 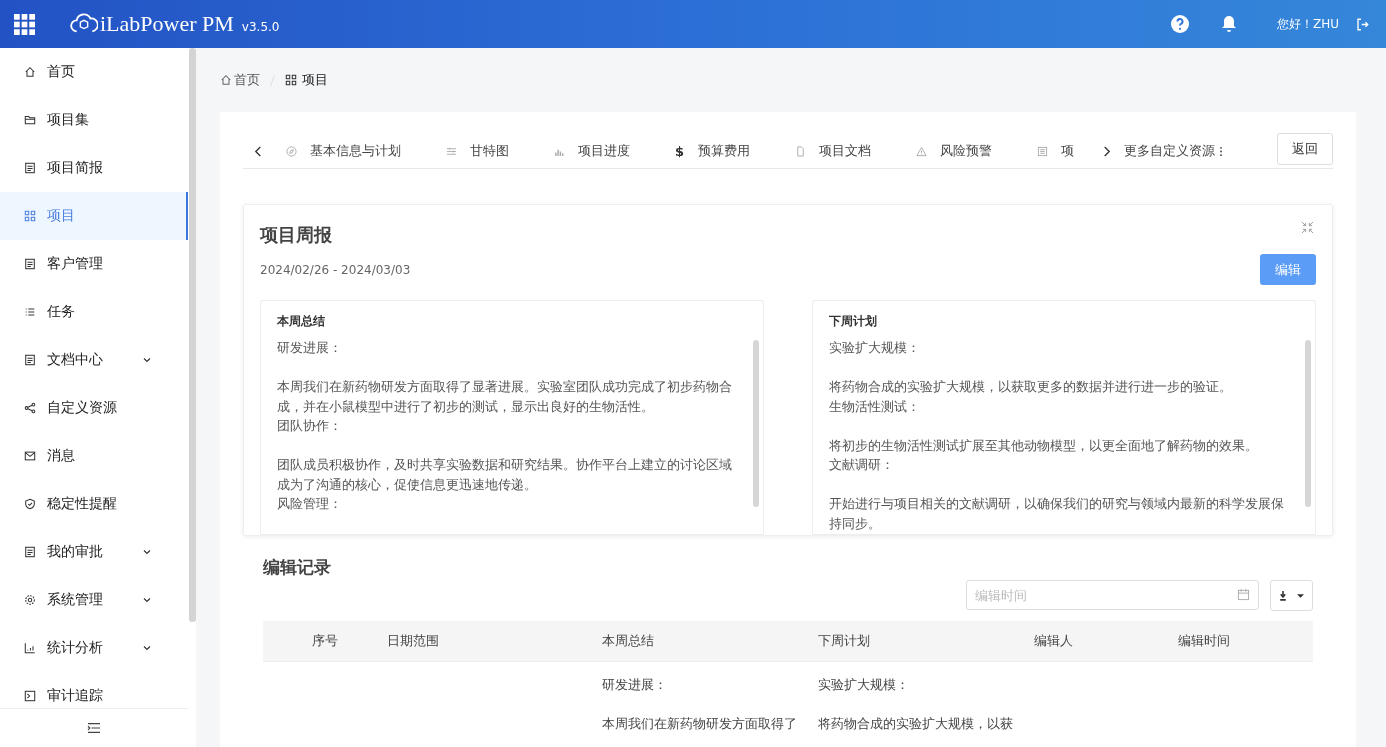 What do you see at coordinates (1031, 387) in the screenshot?
I see `panel-text: 将药物合成的实验扩大规模，以获取更多的数据并进行进一步的验证。` at bounding box center [1031, 387].